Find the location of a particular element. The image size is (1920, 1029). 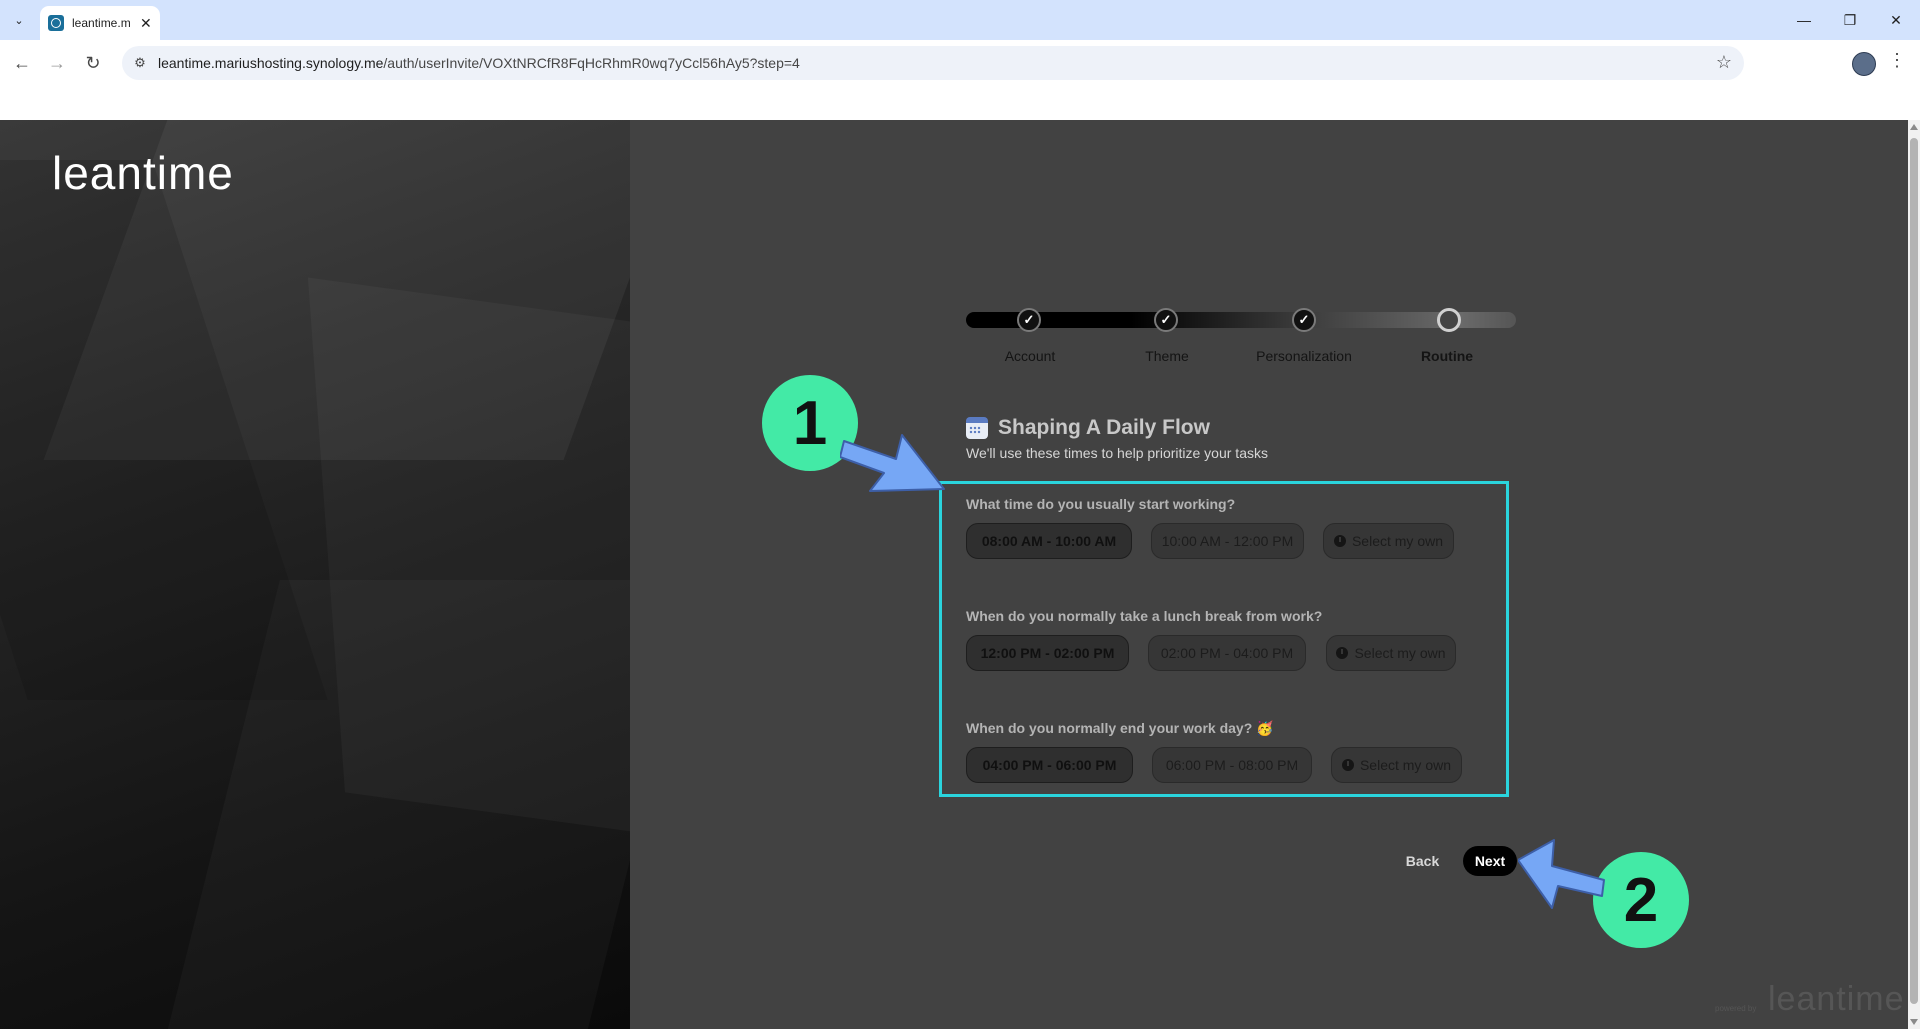

option-start-select-own: Select my own is located at coordinates (1388, 541).